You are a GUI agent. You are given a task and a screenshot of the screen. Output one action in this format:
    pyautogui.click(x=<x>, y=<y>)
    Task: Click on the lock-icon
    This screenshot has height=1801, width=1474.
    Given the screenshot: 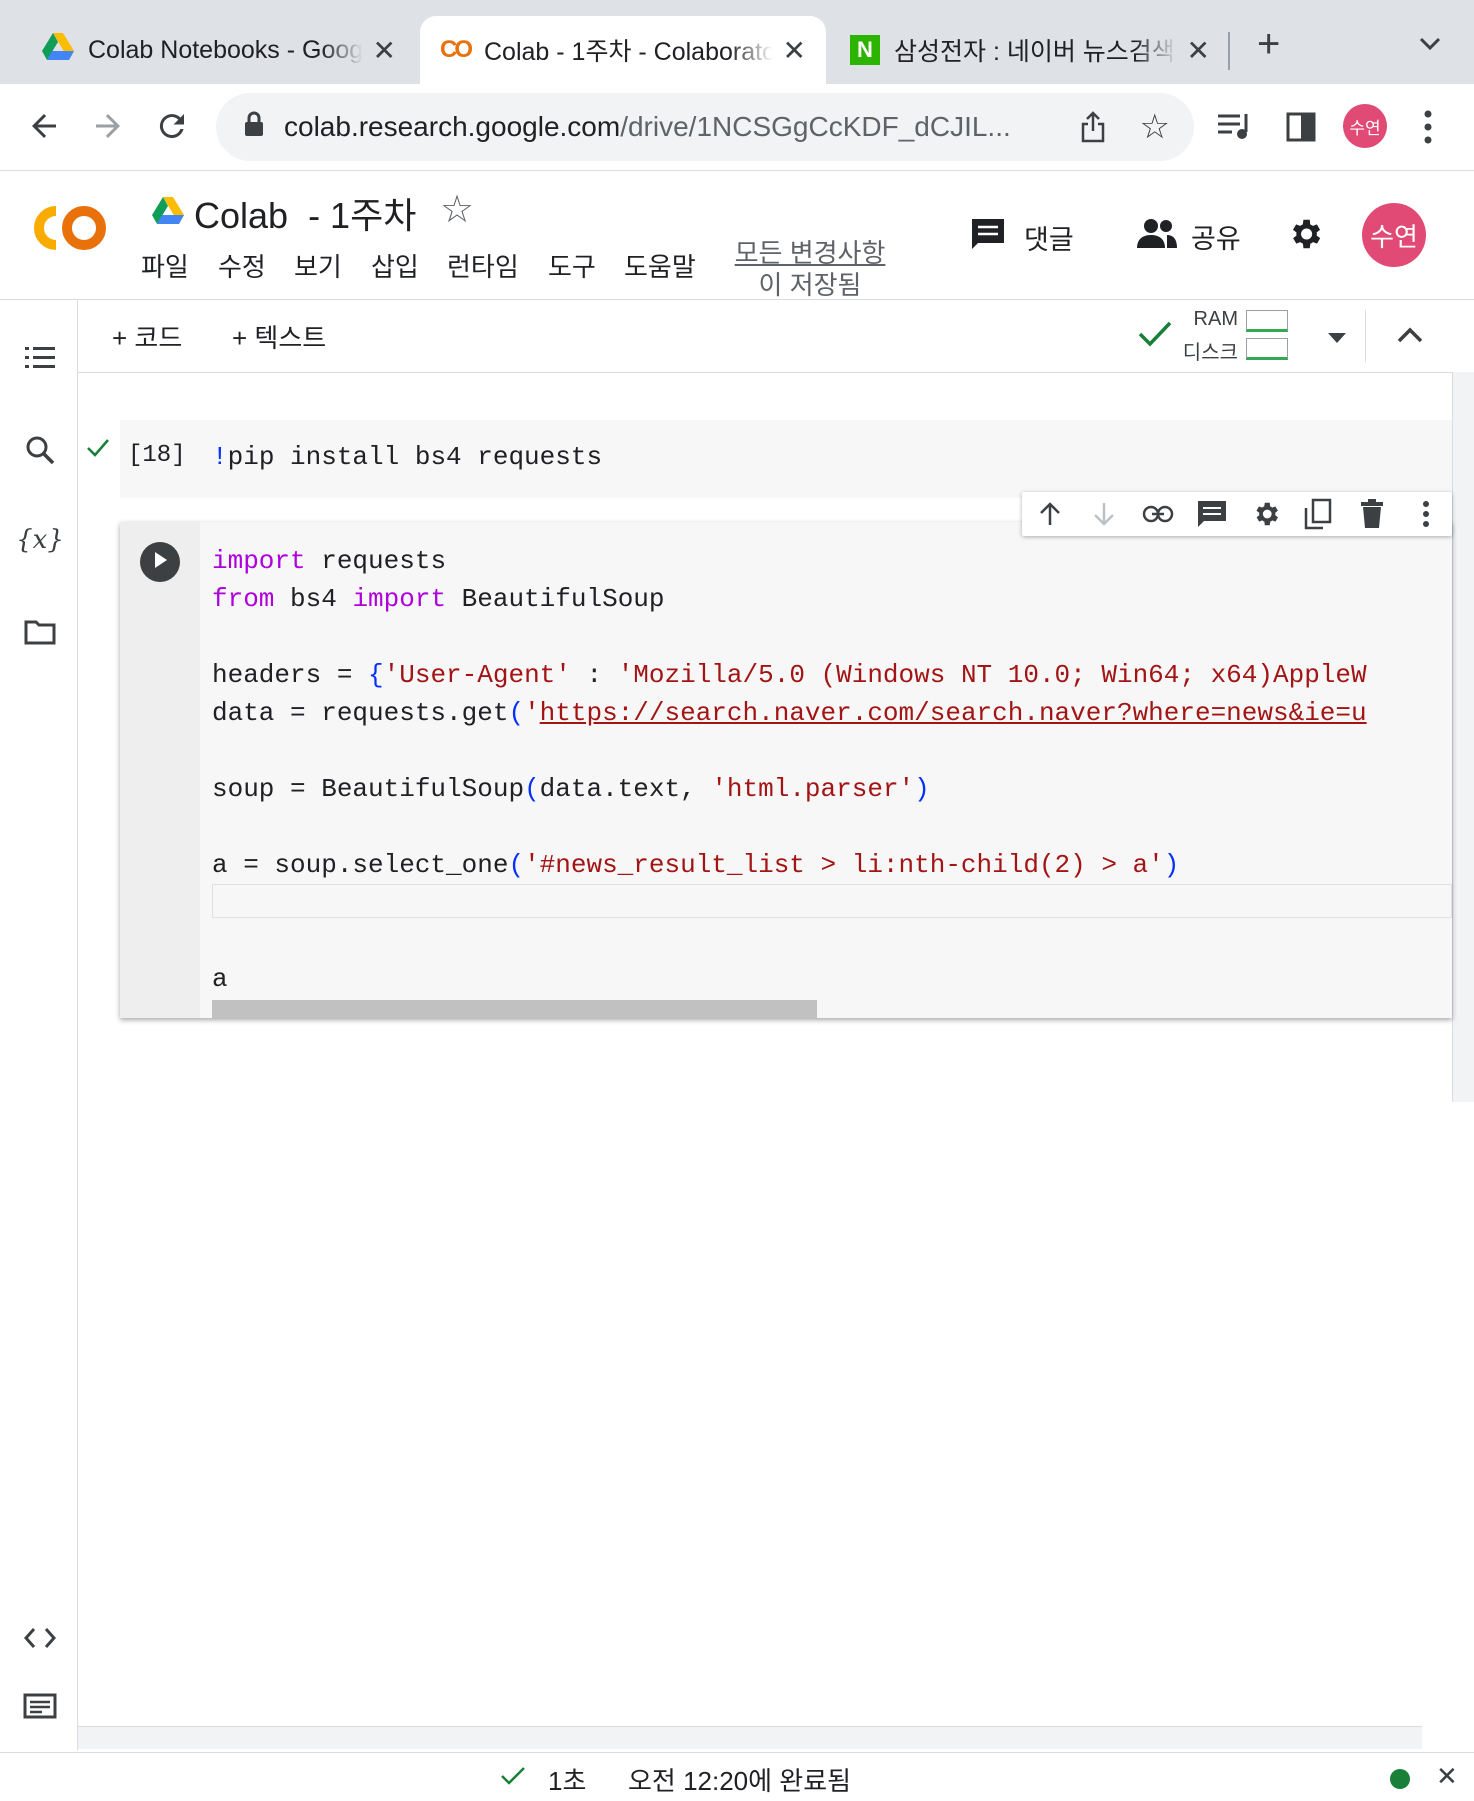 What is the action you would take?
    pyautogui.click(x=254, y=127)
    